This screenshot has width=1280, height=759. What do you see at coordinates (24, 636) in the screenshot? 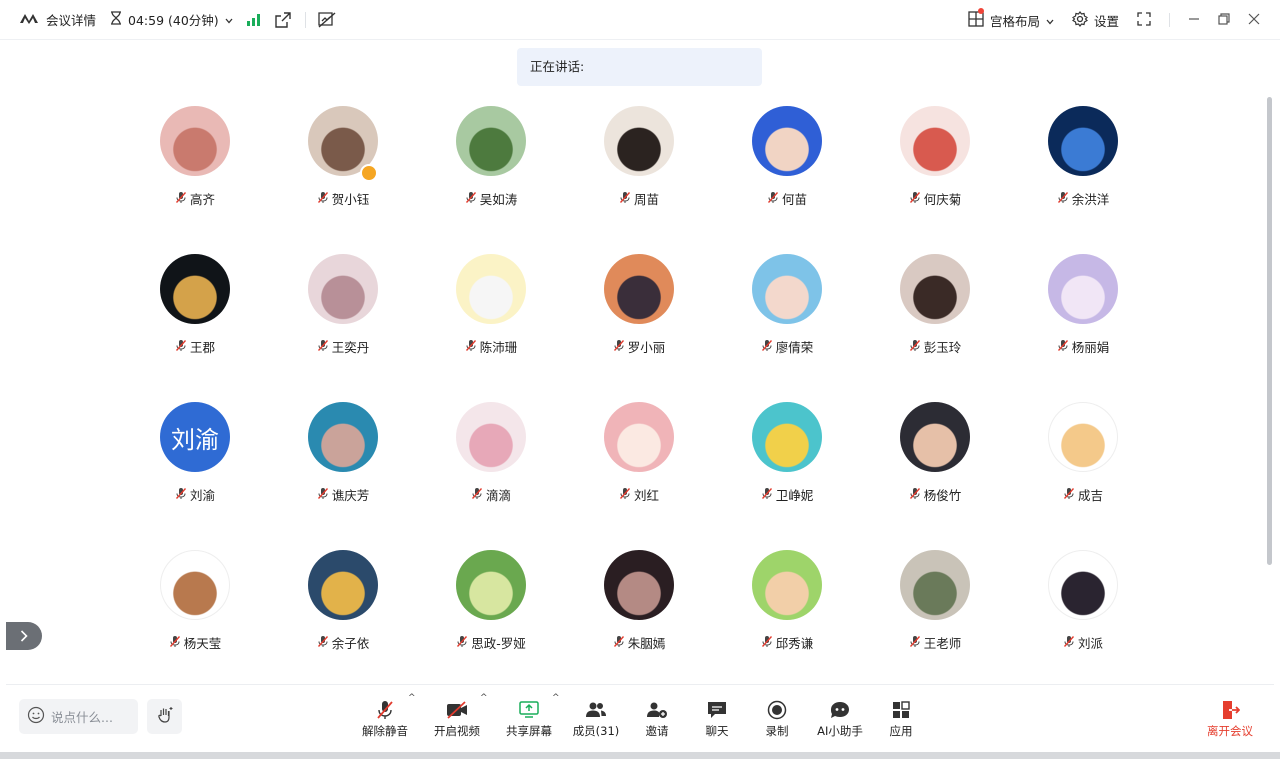
I see `side-panel-toggle` at bounding box center [24, 636].